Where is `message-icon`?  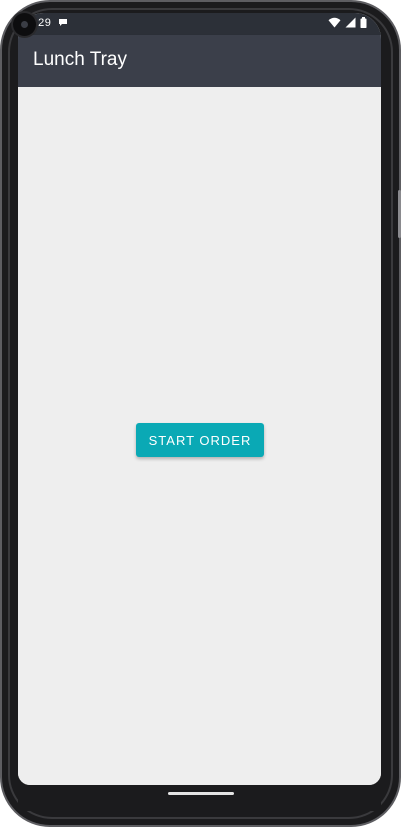
message-icon is located at coordinates (63, 22).